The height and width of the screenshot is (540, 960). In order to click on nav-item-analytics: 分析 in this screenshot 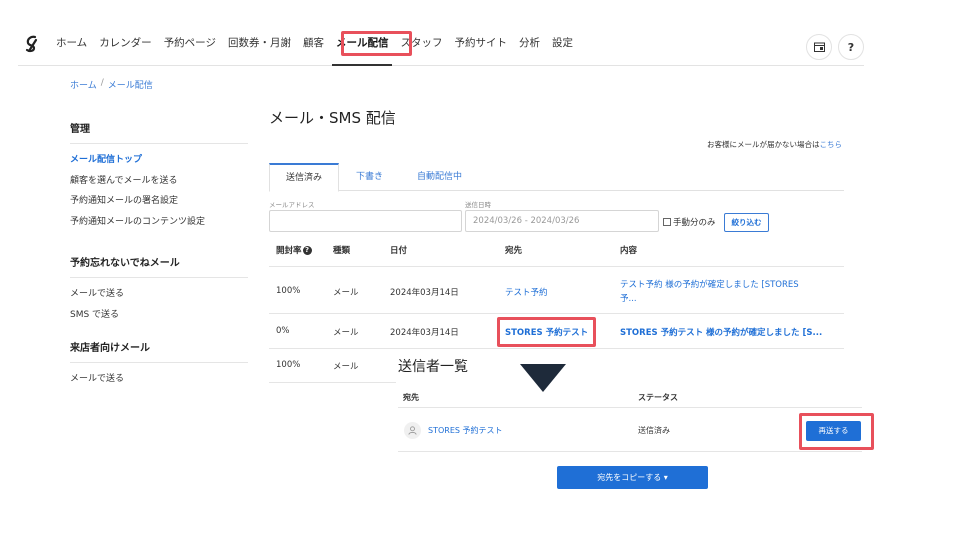, I will do `click(529, 47)`.